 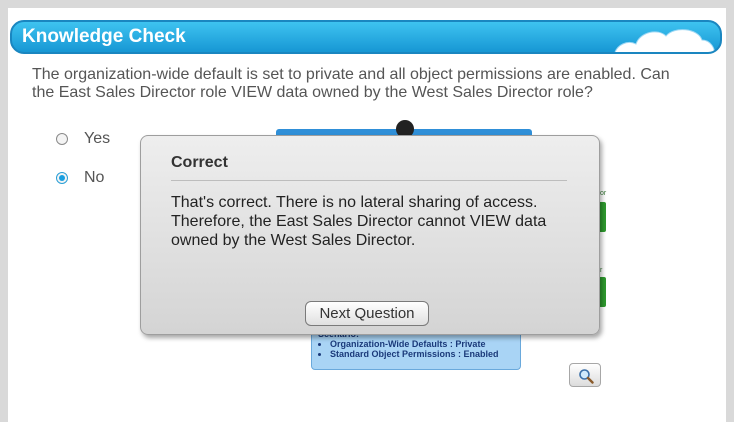 I want to click on magnifier-icon, so click(x=586, y=376).